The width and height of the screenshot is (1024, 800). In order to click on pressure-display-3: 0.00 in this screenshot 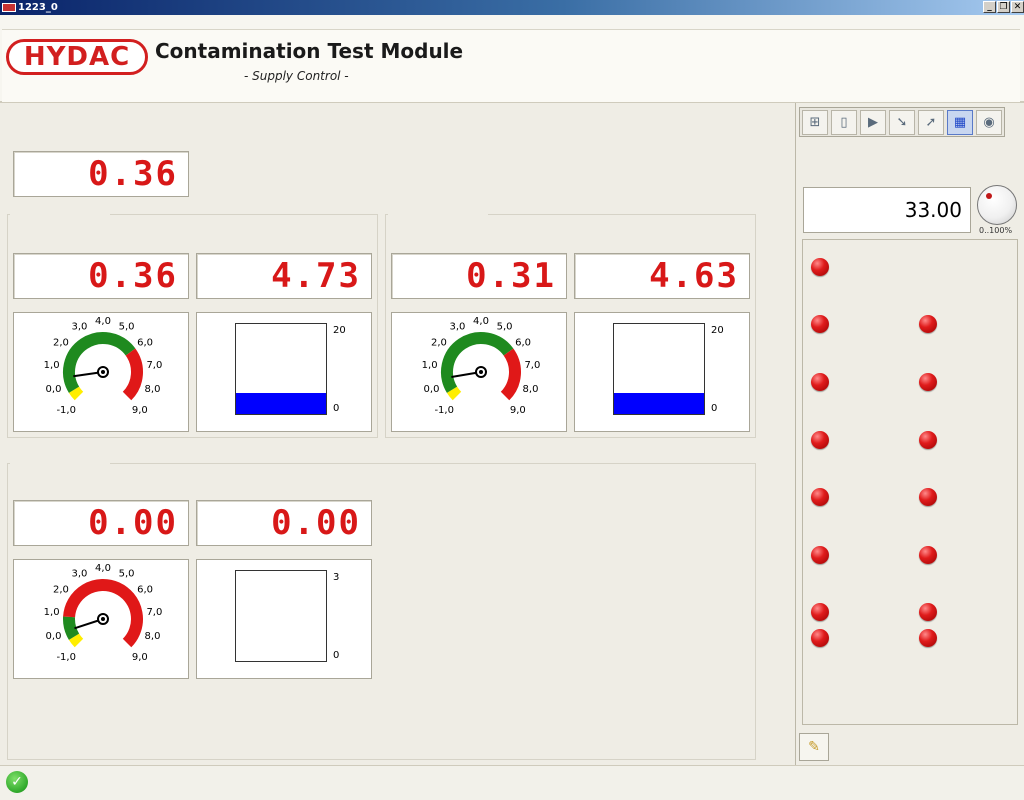, I will do `click(101, 523)`.